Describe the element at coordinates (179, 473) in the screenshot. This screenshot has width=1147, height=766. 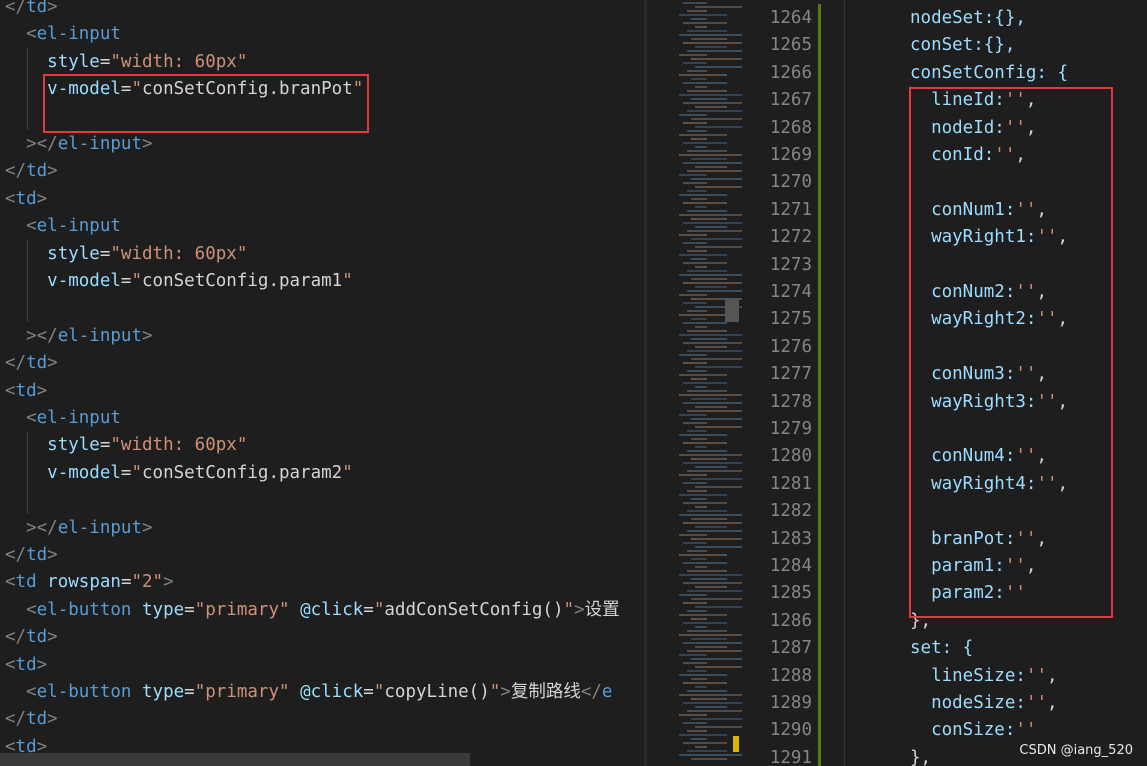
I see `code-line: v-model="conSetConfig.param2"` at that location.